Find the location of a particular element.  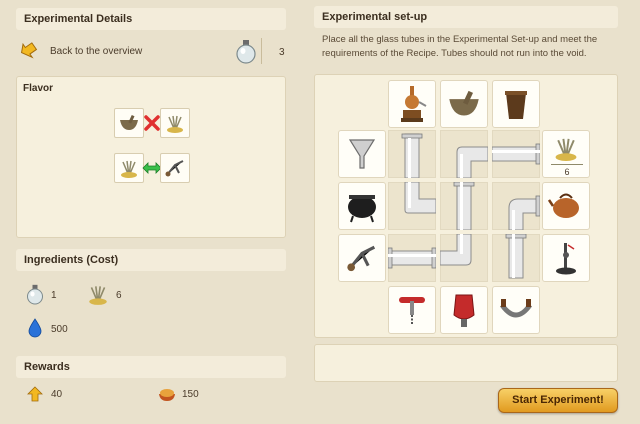

bucket-icon is located at coordinates (516, 105).